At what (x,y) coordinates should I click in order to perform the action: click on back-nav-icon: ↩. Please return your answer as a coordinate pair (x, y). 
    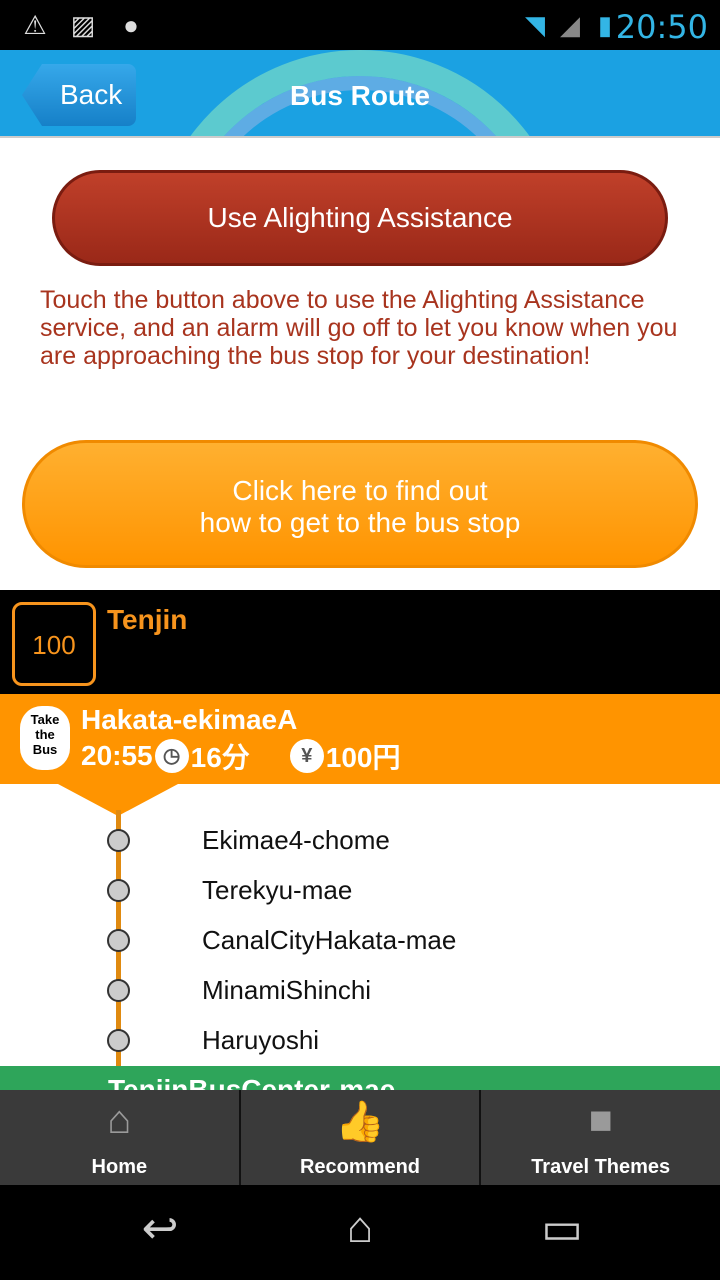
    Looking at the image, I should click on (160, 1228).